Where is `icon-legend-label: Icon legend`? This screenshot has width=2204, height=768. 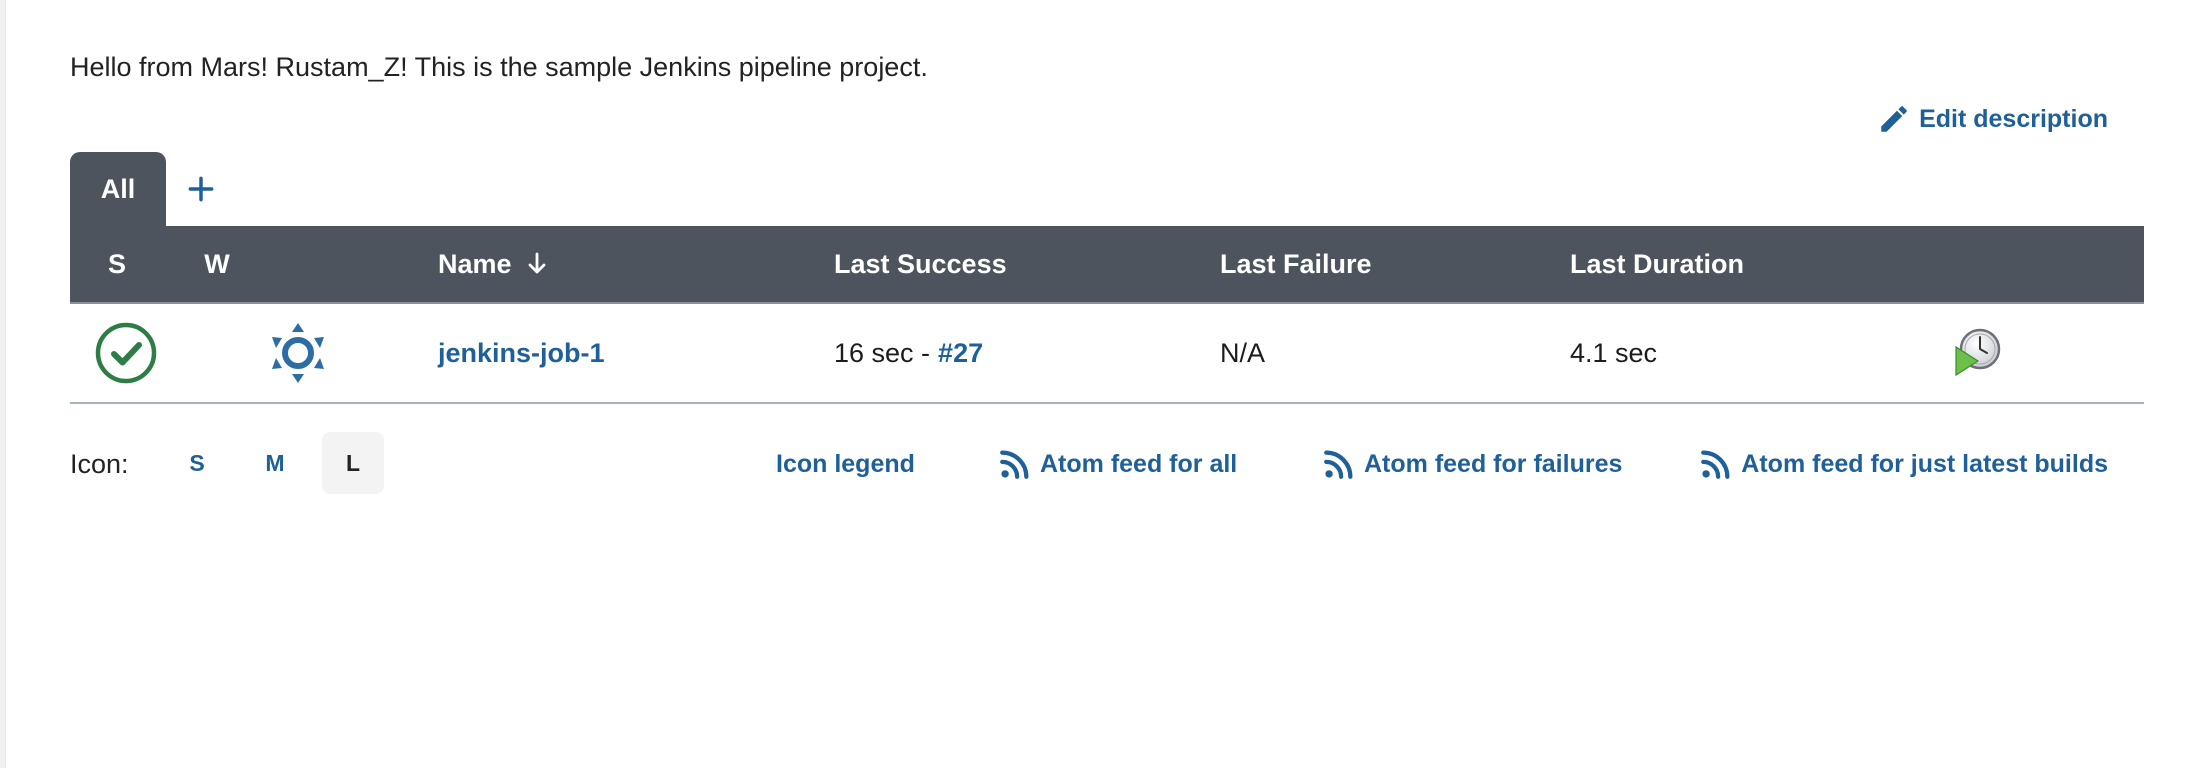 icon-legend-label: Icon legend is located at coordinates (845, 463).